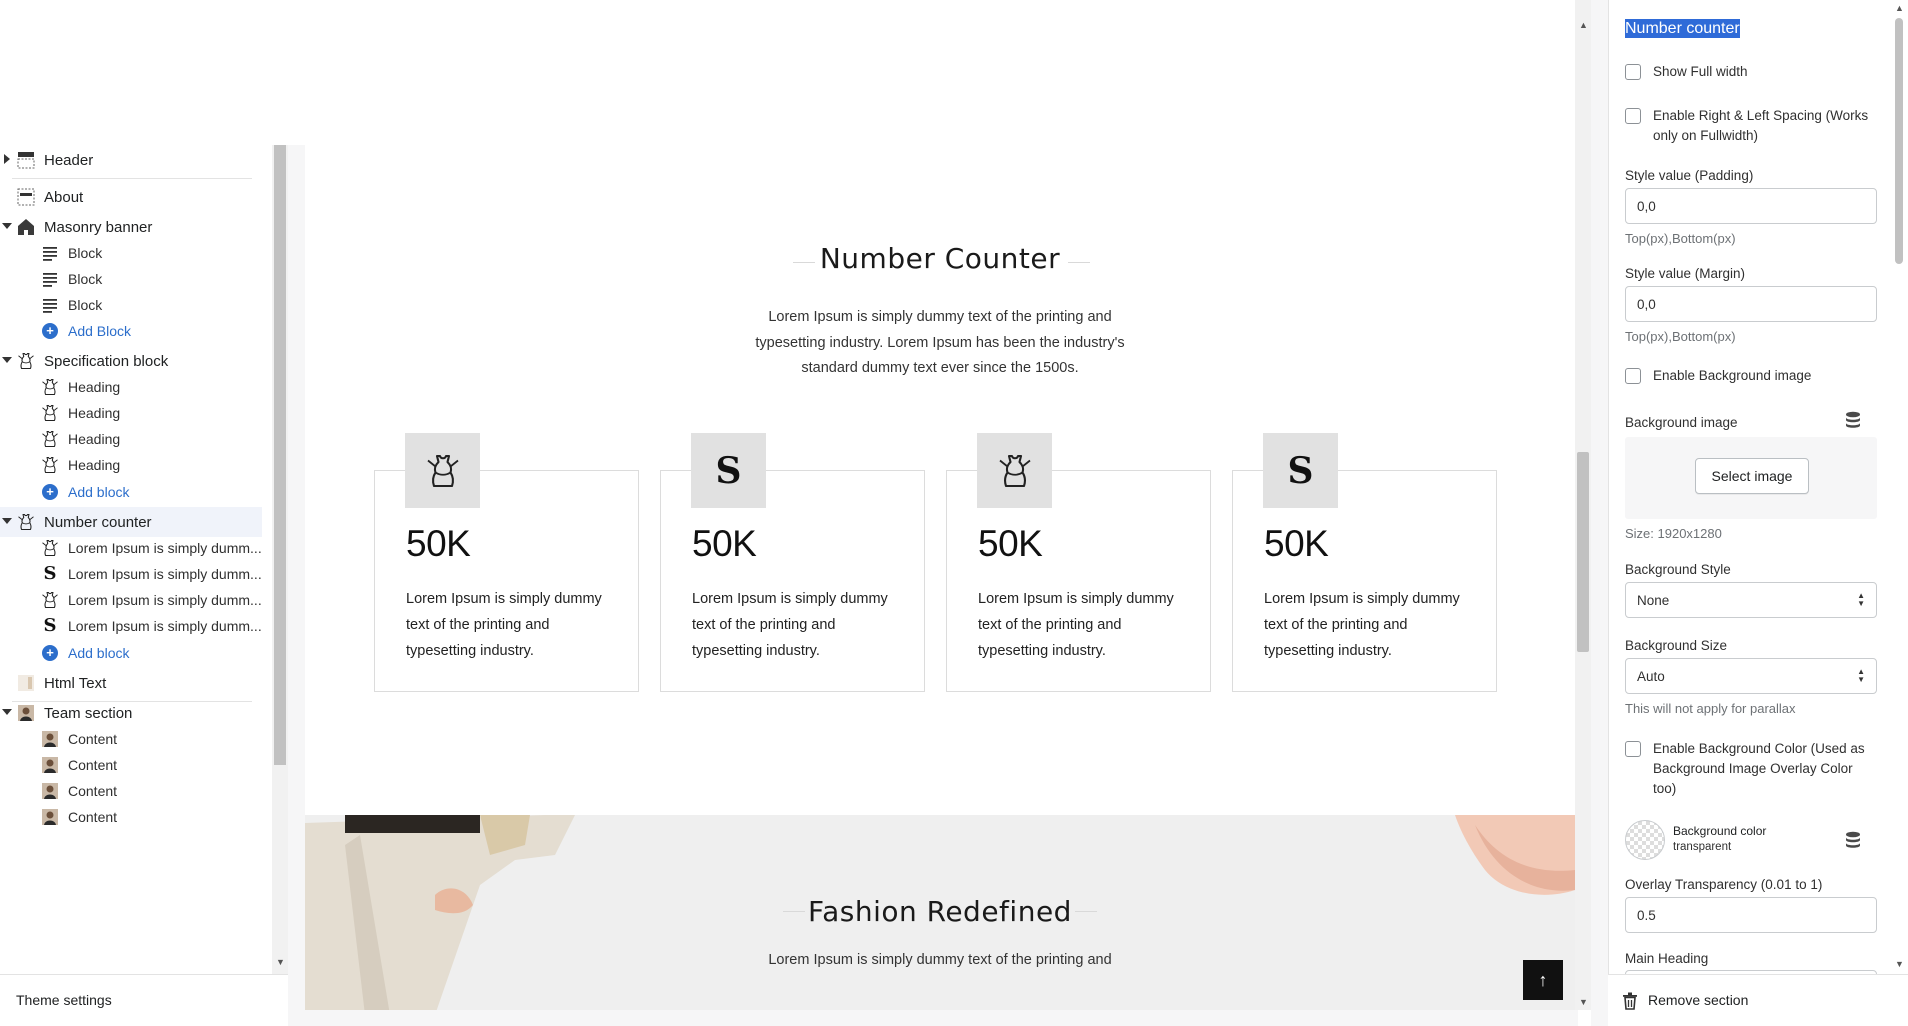  I want to click on sidebar-item-specification-block-7: Specification block, so click(131, 361).